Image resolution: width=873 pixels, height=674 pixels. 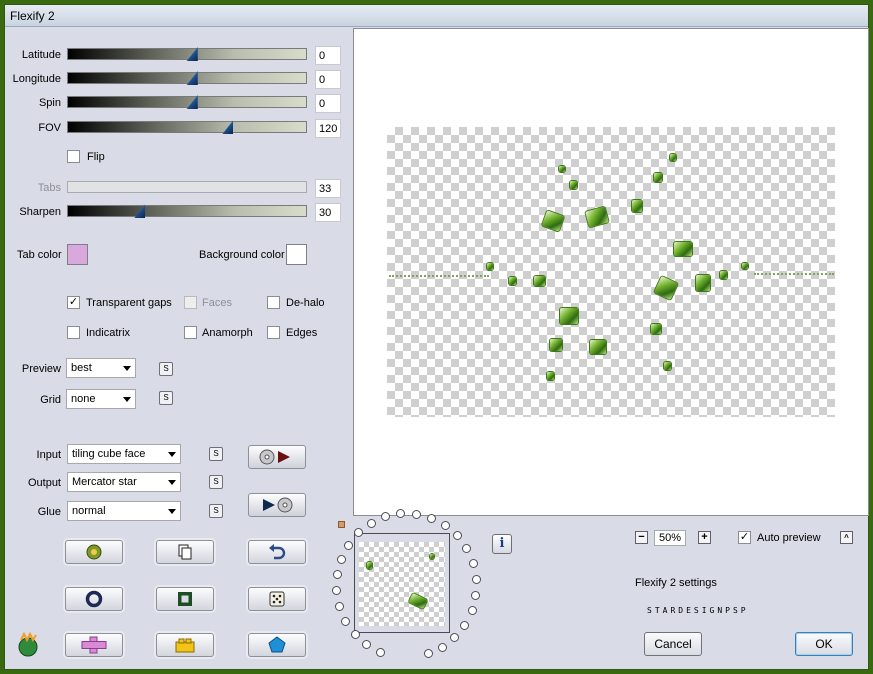 I want to click on output-sync-button: S, so click(x=216, y=482).